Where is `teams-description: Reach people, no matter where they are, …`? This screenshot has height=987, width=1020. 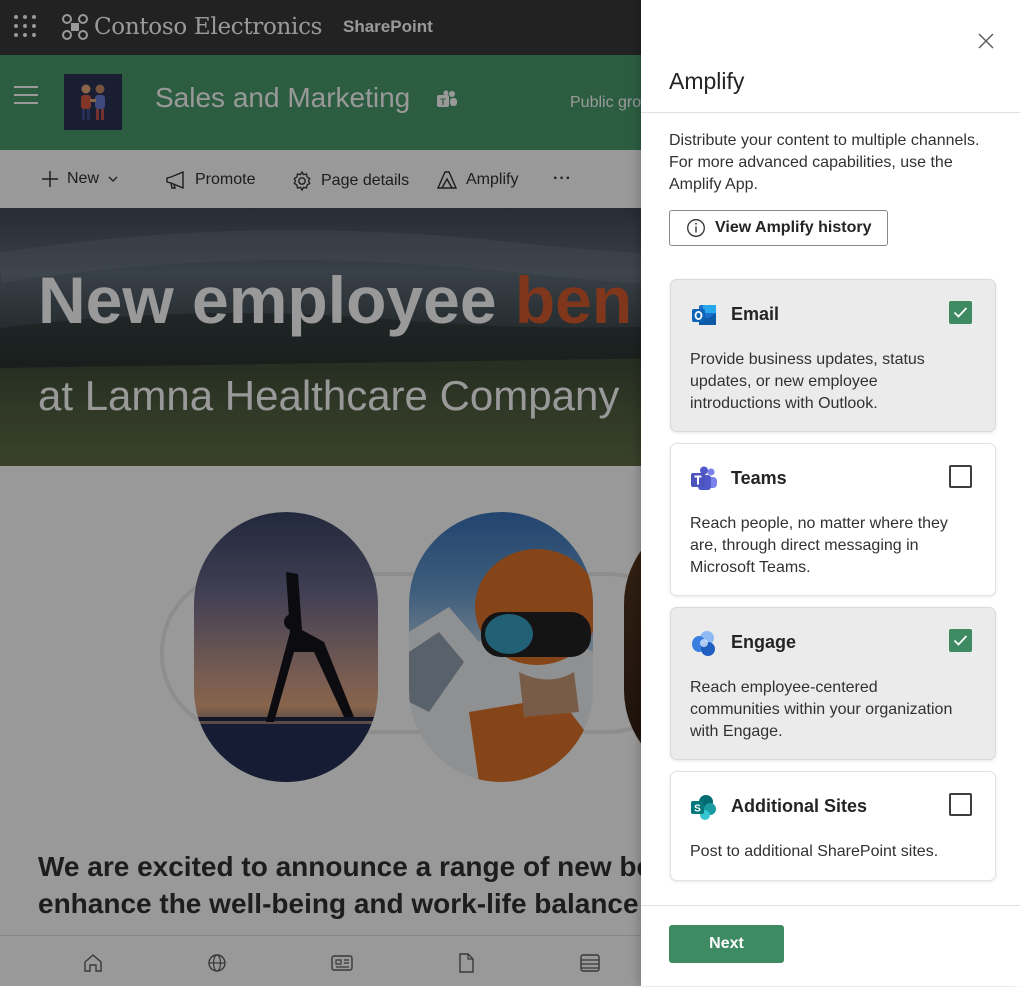
teams-description: Reach people, no matter where they are, … is located at coordinates (819, 545).